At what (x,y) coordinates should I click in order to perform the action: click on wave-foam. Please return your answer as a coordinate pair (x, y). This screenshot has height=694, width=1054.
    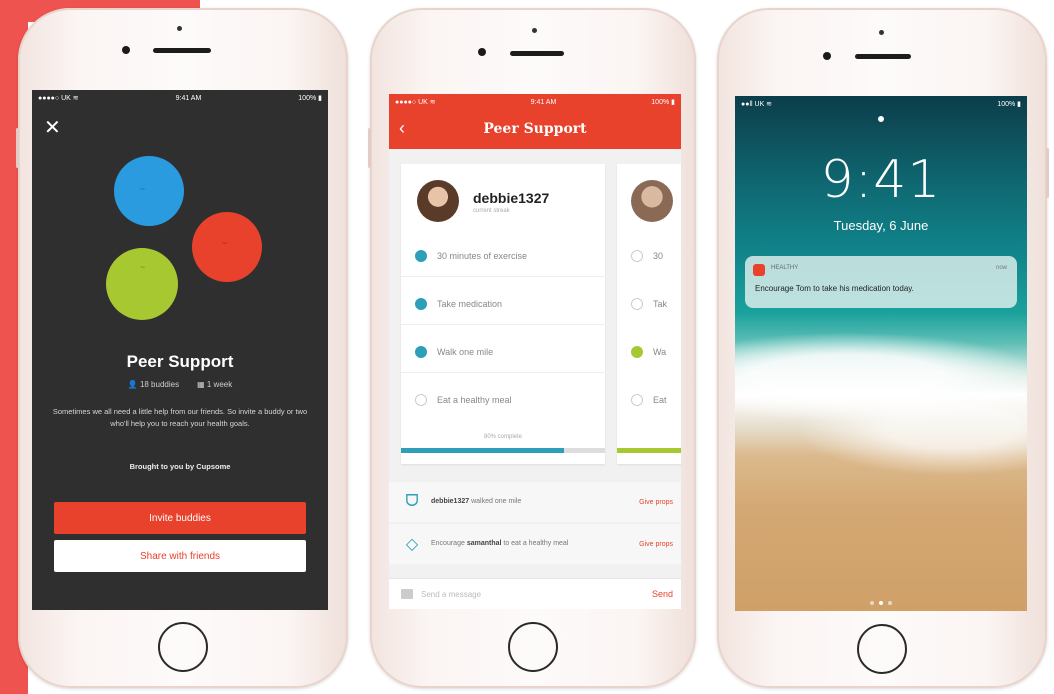
    Looking at the image, I should click on (911, 436).